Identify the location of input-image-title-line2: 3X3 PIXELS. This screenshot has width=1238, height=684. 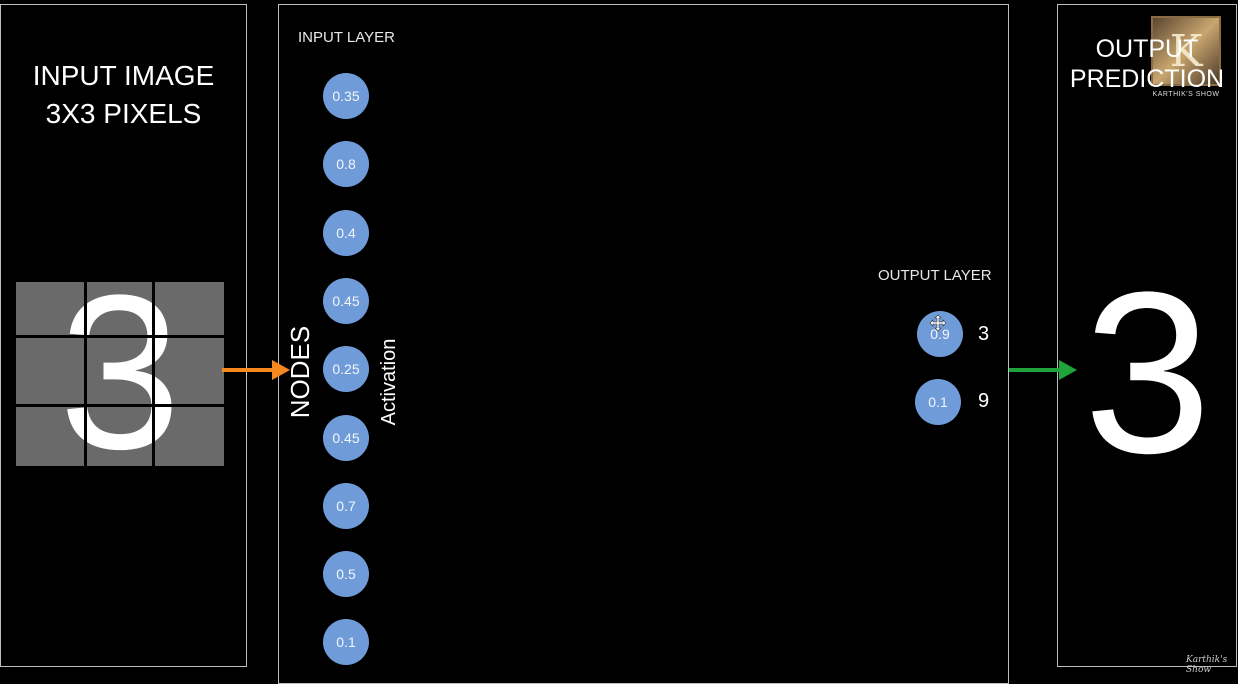
(123, 113).